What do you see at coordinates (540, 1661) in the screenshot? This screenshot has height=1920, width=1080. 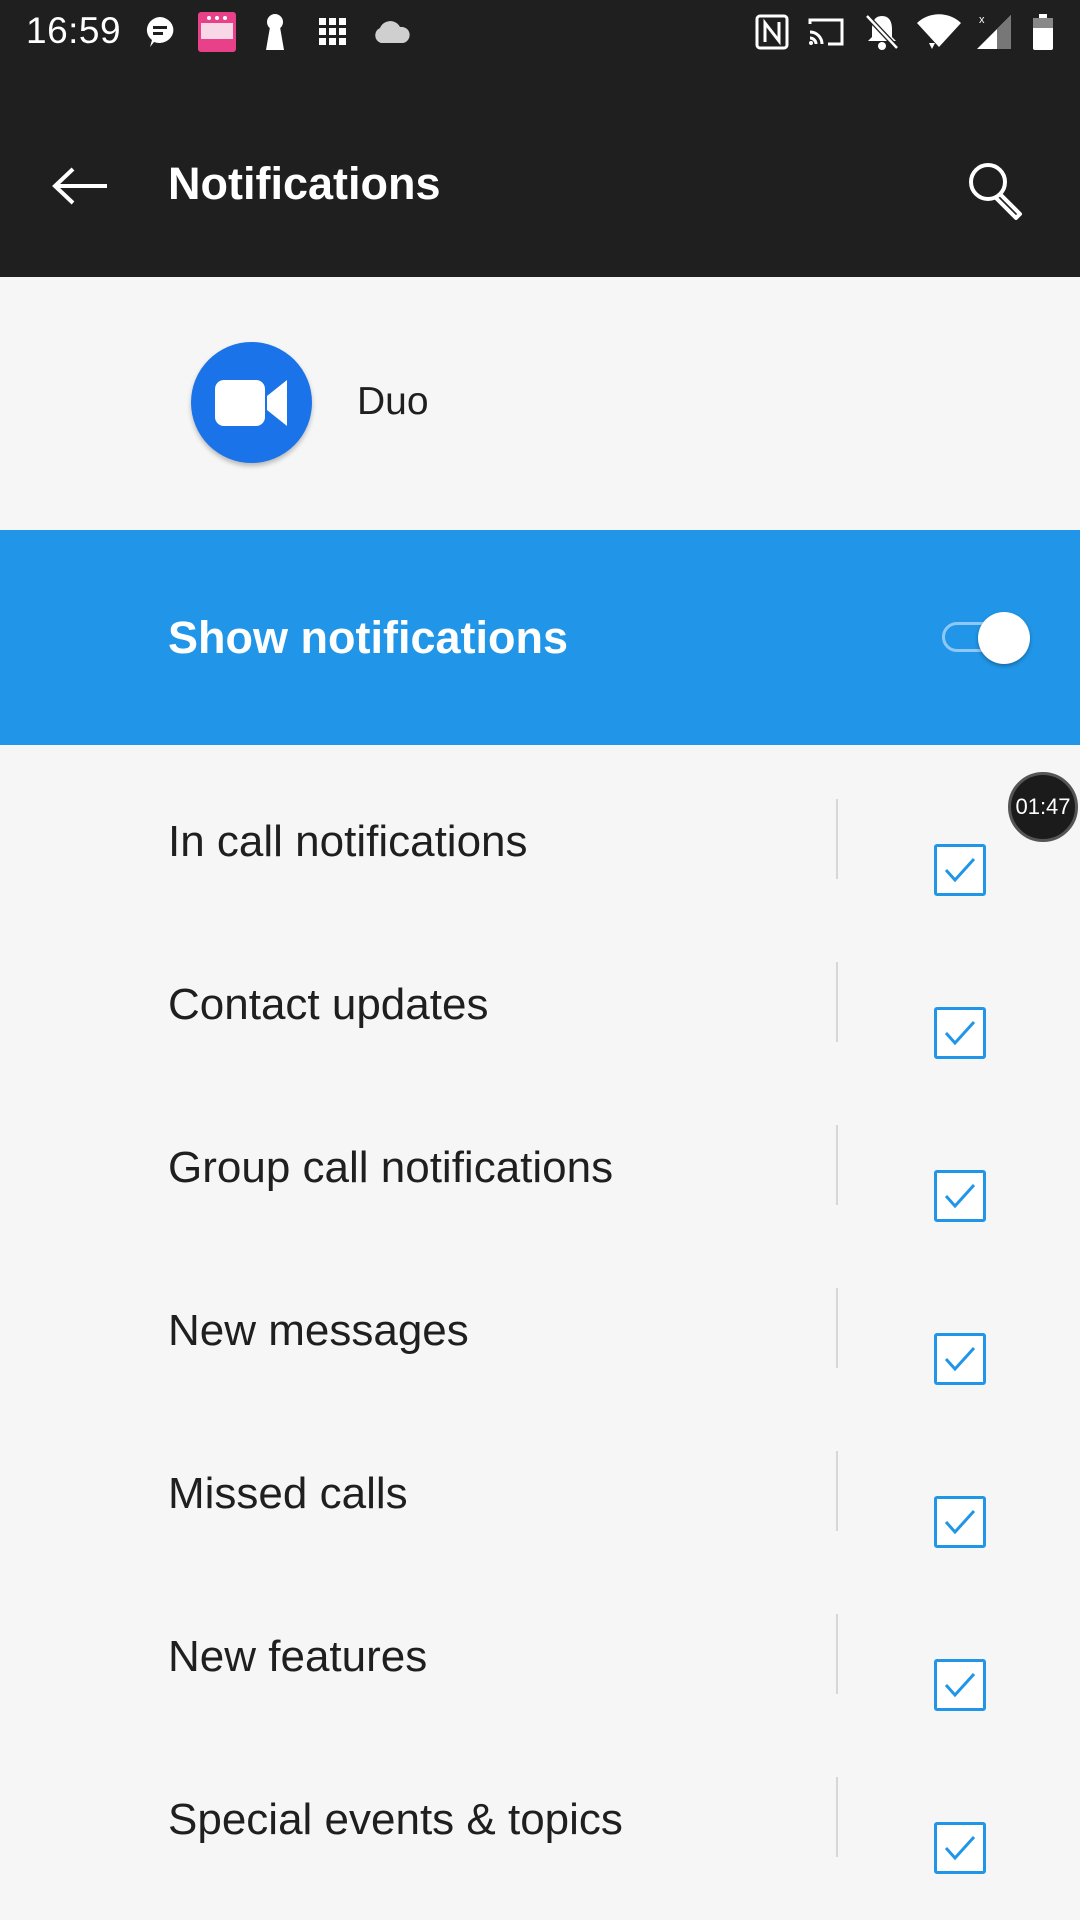 I see `list-item: New features` at bounding box center [540, 1661].